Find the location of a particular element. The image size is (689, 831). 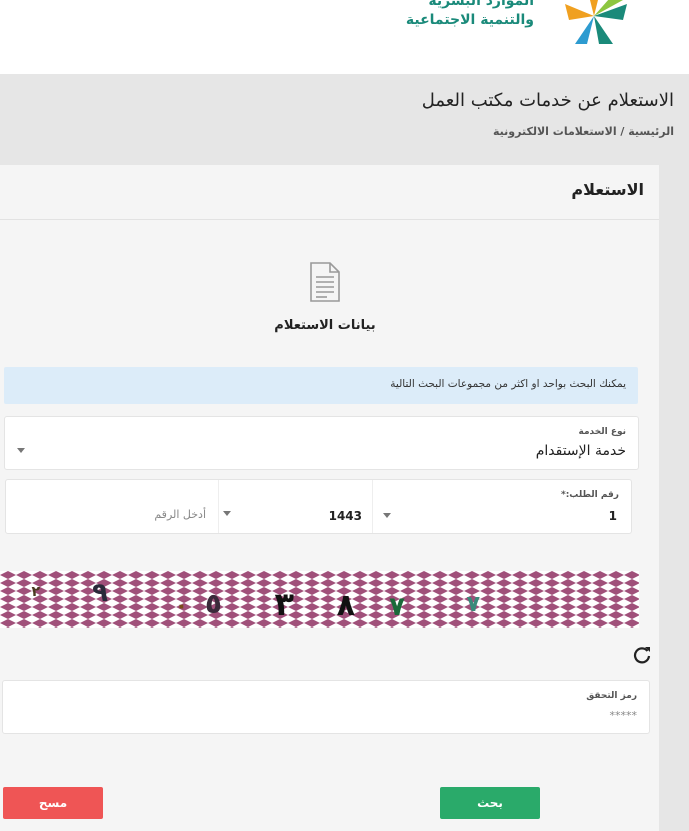

captcha-code-input: ***** is located at coordinates (624, 715).